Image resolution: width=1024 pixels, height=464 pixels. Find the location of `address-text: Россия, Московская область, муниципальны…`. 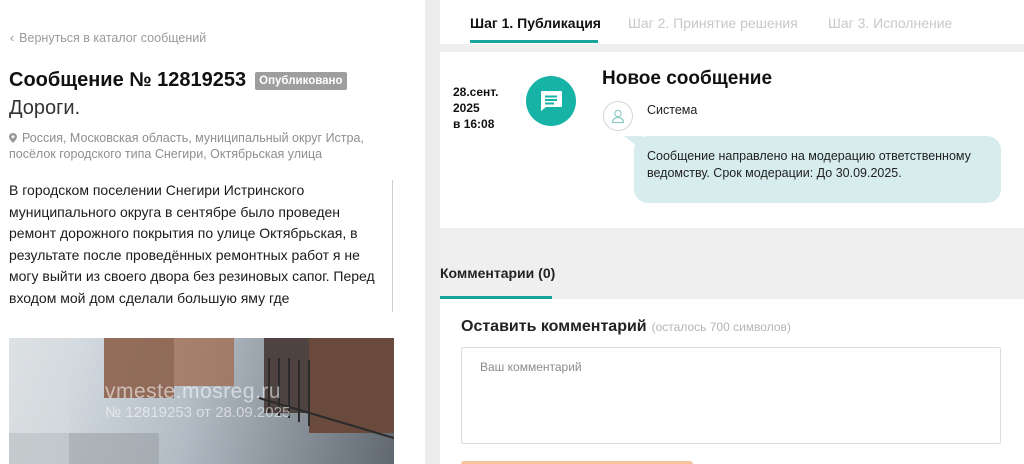

address-text: Россия, Московская область, муниципальны… is located at coordinates (186, 146).